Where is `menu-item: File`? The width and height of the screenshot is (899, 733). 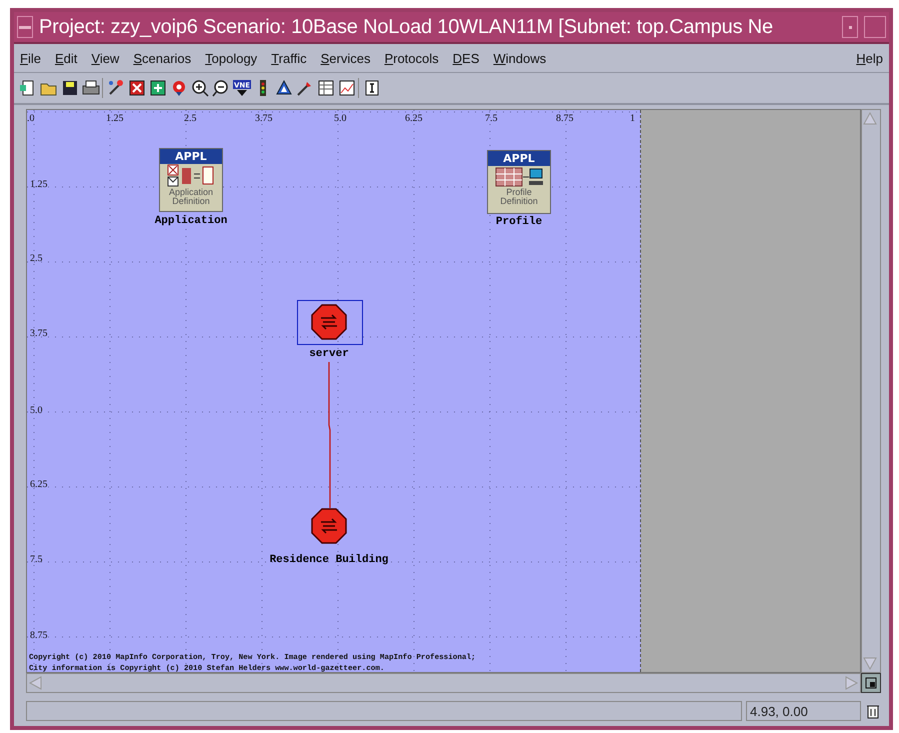 menu-item: File is located at coordinates (30, 58).